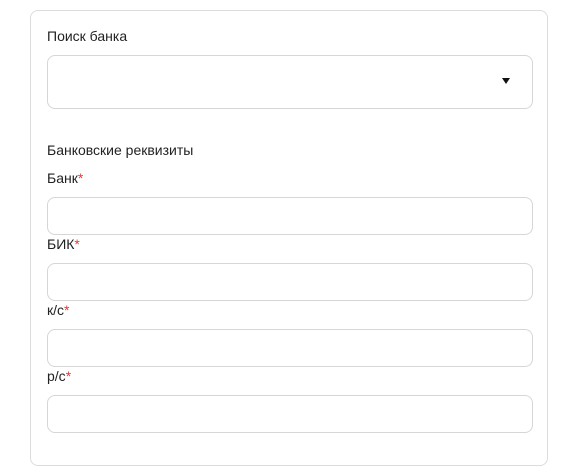  What do you see at coordinates (120, 150) in the screenshot?
I see `section-title: Банковские реквизиты` at bounding box center [120, 150].